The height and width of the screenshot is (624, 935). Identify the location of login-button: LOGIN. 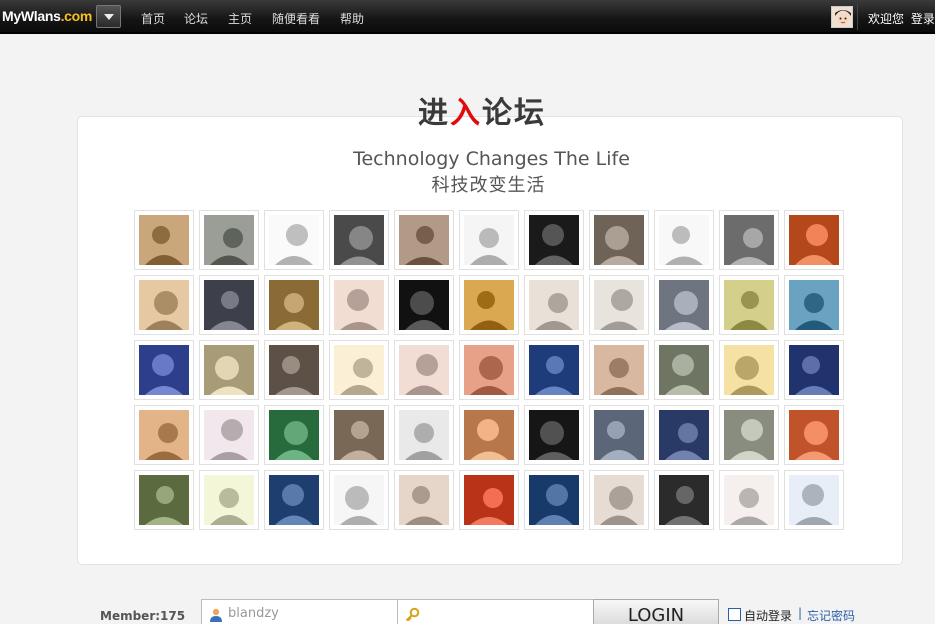
(656, 611).